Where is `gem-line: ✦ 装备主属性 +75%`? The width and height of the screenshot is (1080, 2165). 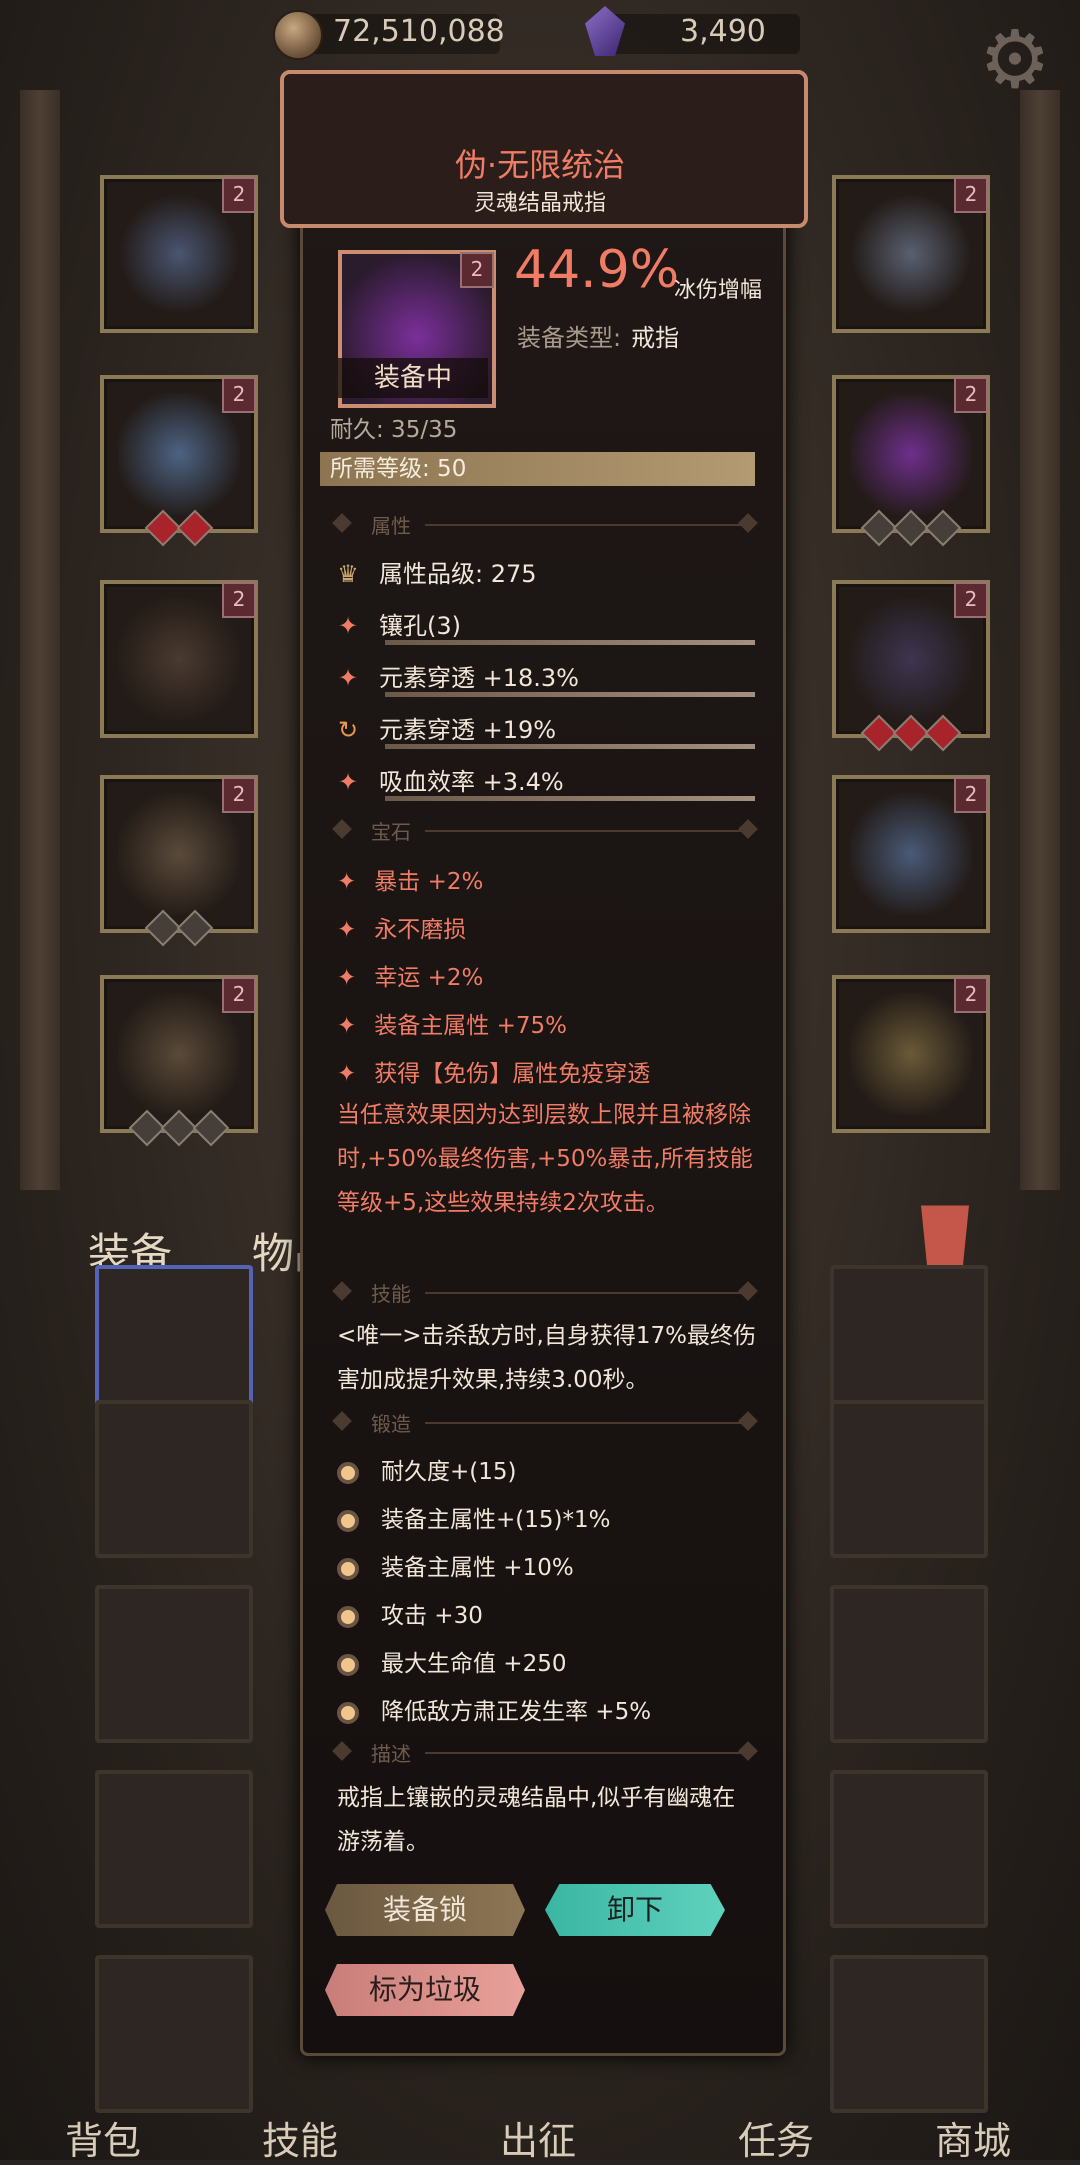 gem-line: ✦ 装备主属性 +75% is located at coordinates (452, 1026).